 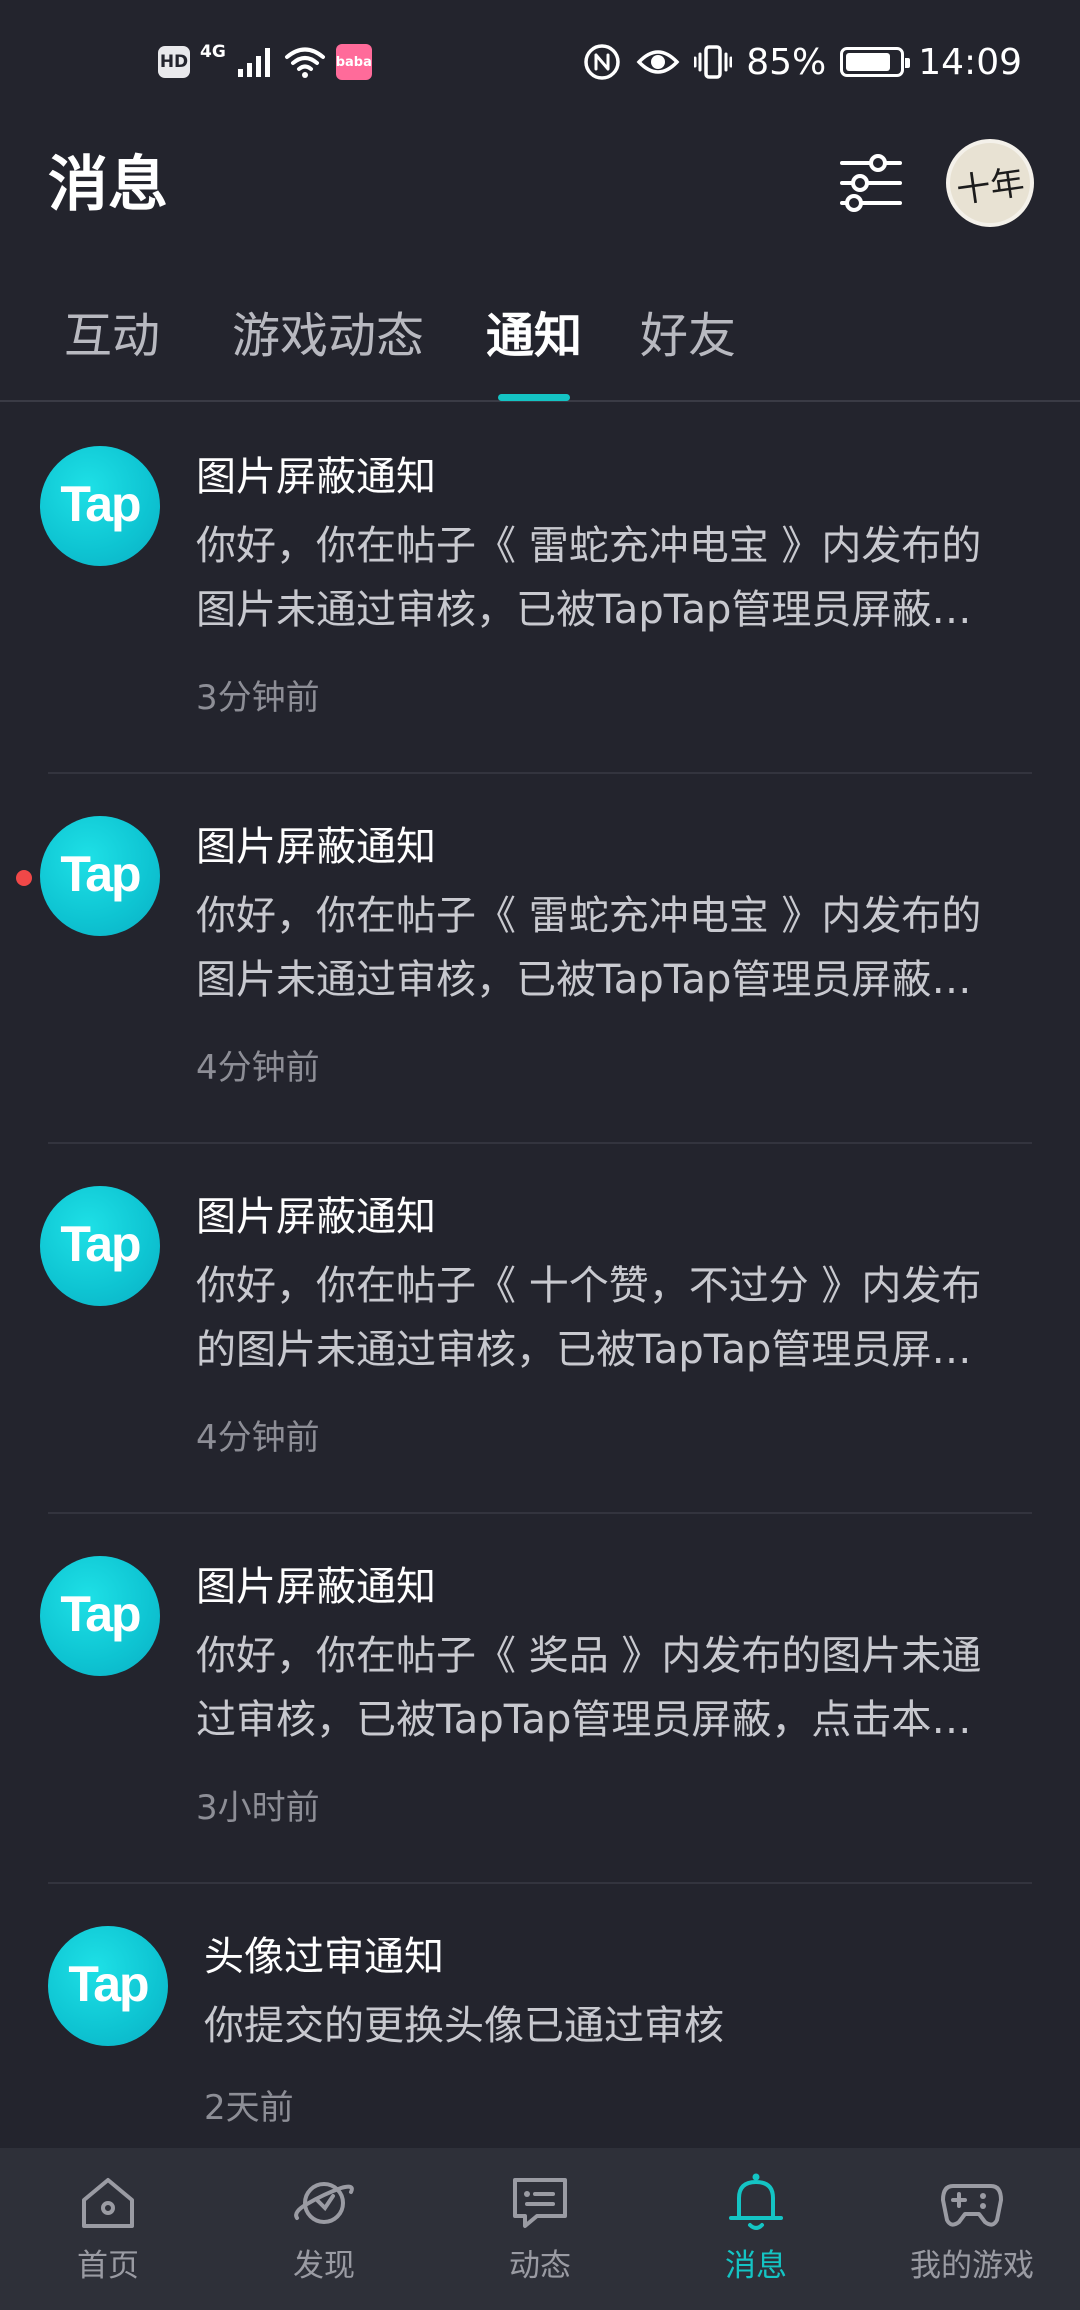 I want to click on gamepad-icon, so click(x=972, y=2205).